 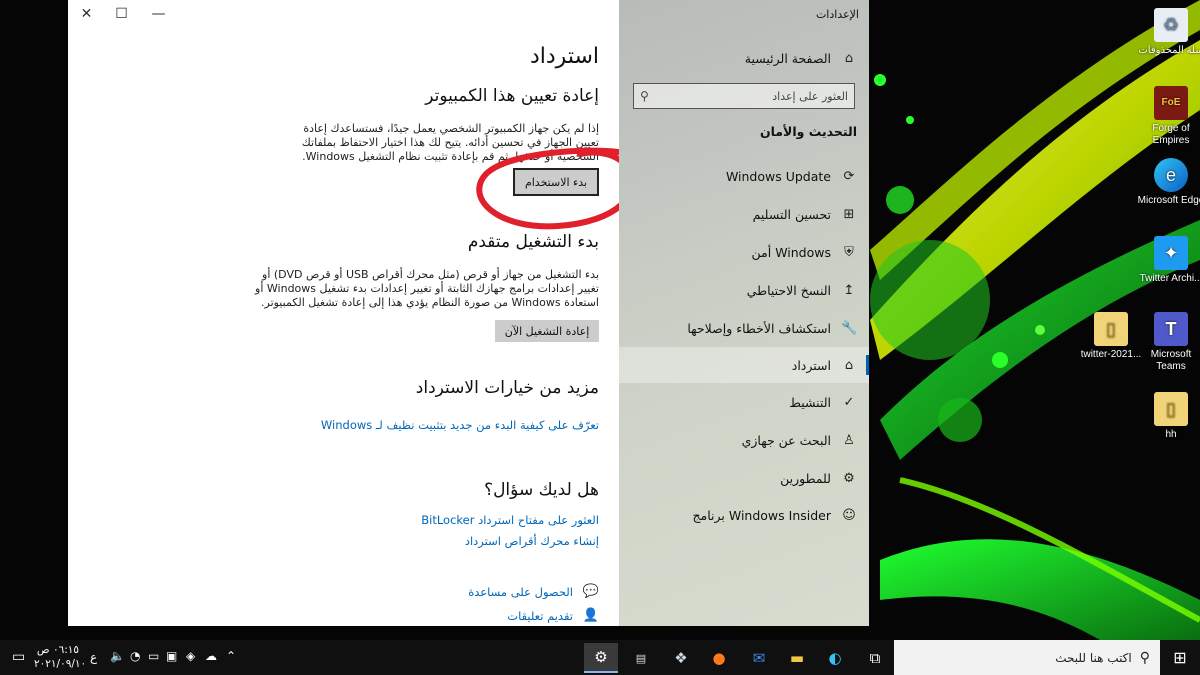 I want to click on file-explorer-icon: ▬, so click(x=797, y=658).